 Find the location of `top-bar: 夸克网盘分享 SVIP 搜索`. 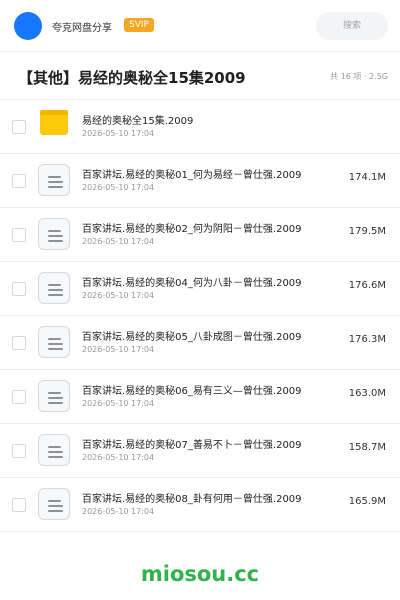

top-bar: 夸克网盘分享 SVIP 搜索 is located at coordinates (200, 26).